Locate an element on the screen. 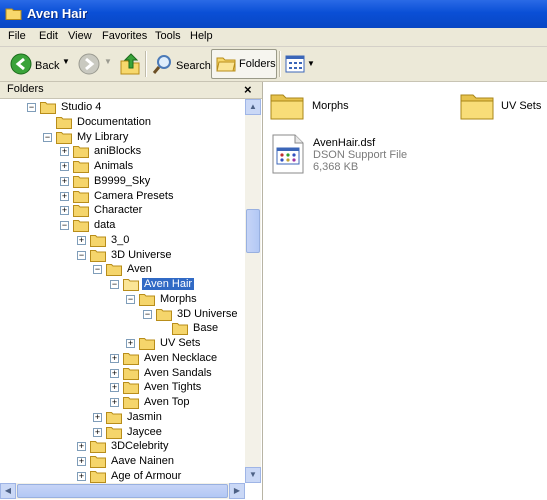 The height and width of the screenshot is (500, 547). folders-button: Folders is located at coordinates (244, 64).